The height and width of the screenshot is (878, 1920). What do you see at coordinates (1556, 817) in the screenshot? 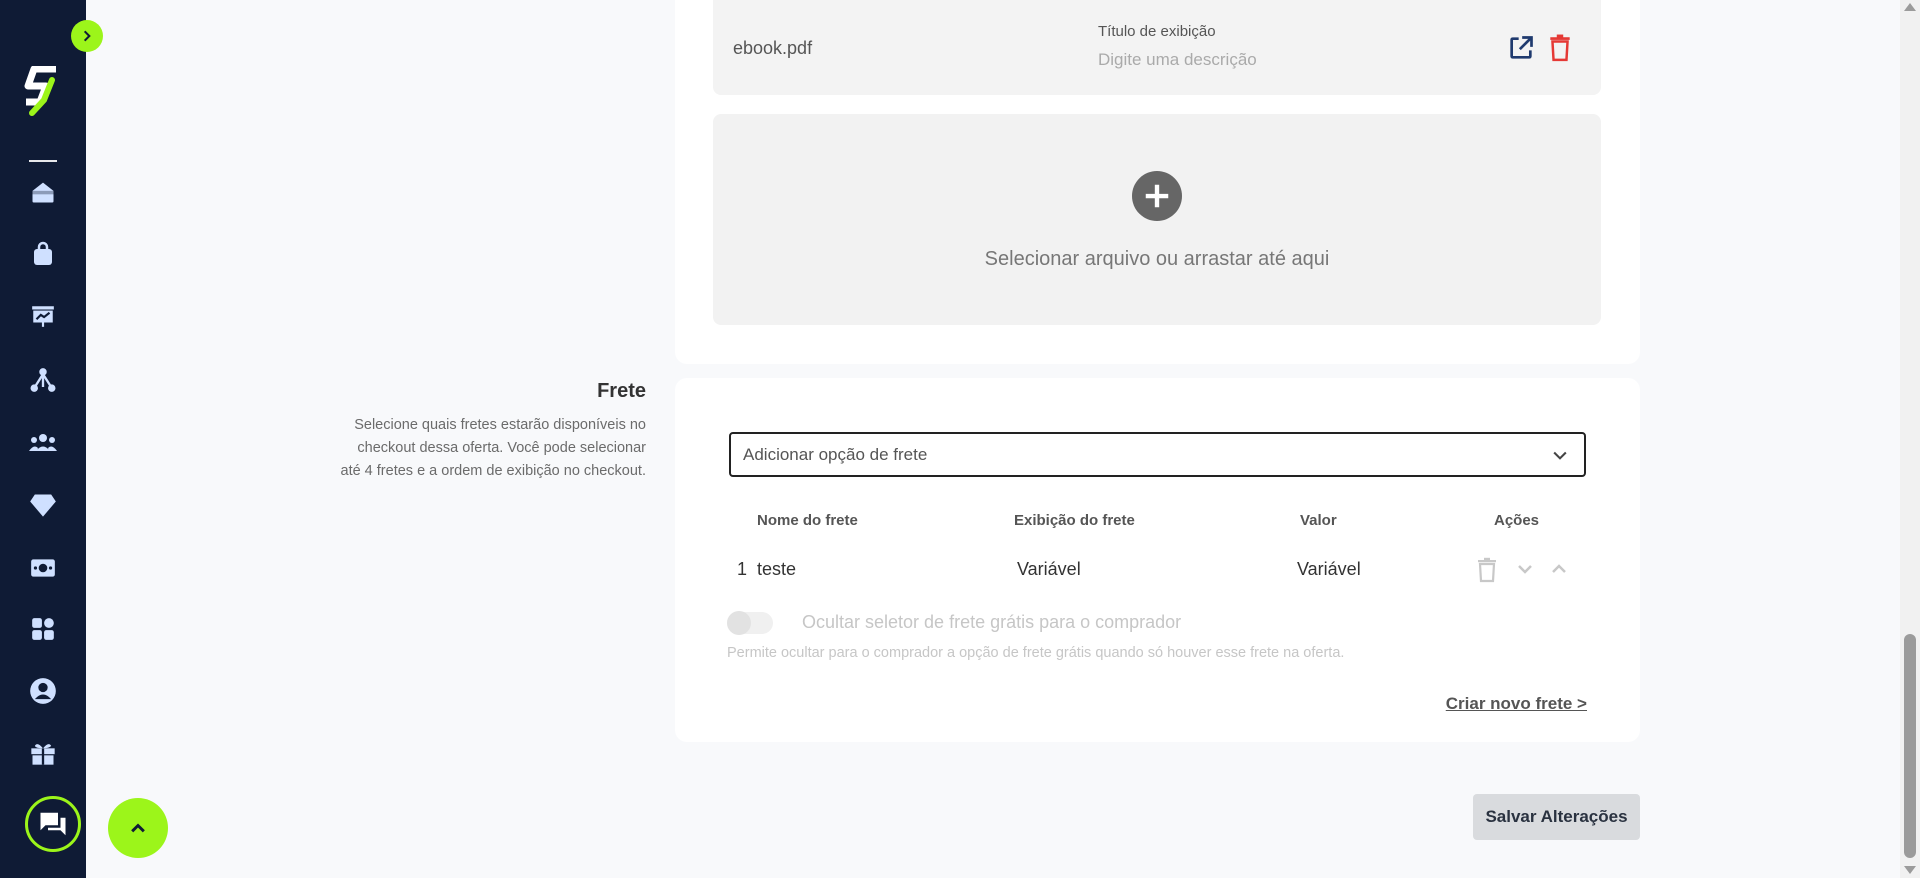
I see `save-changes-button: Salvar Alterações` at bounding box center [1556, 817].